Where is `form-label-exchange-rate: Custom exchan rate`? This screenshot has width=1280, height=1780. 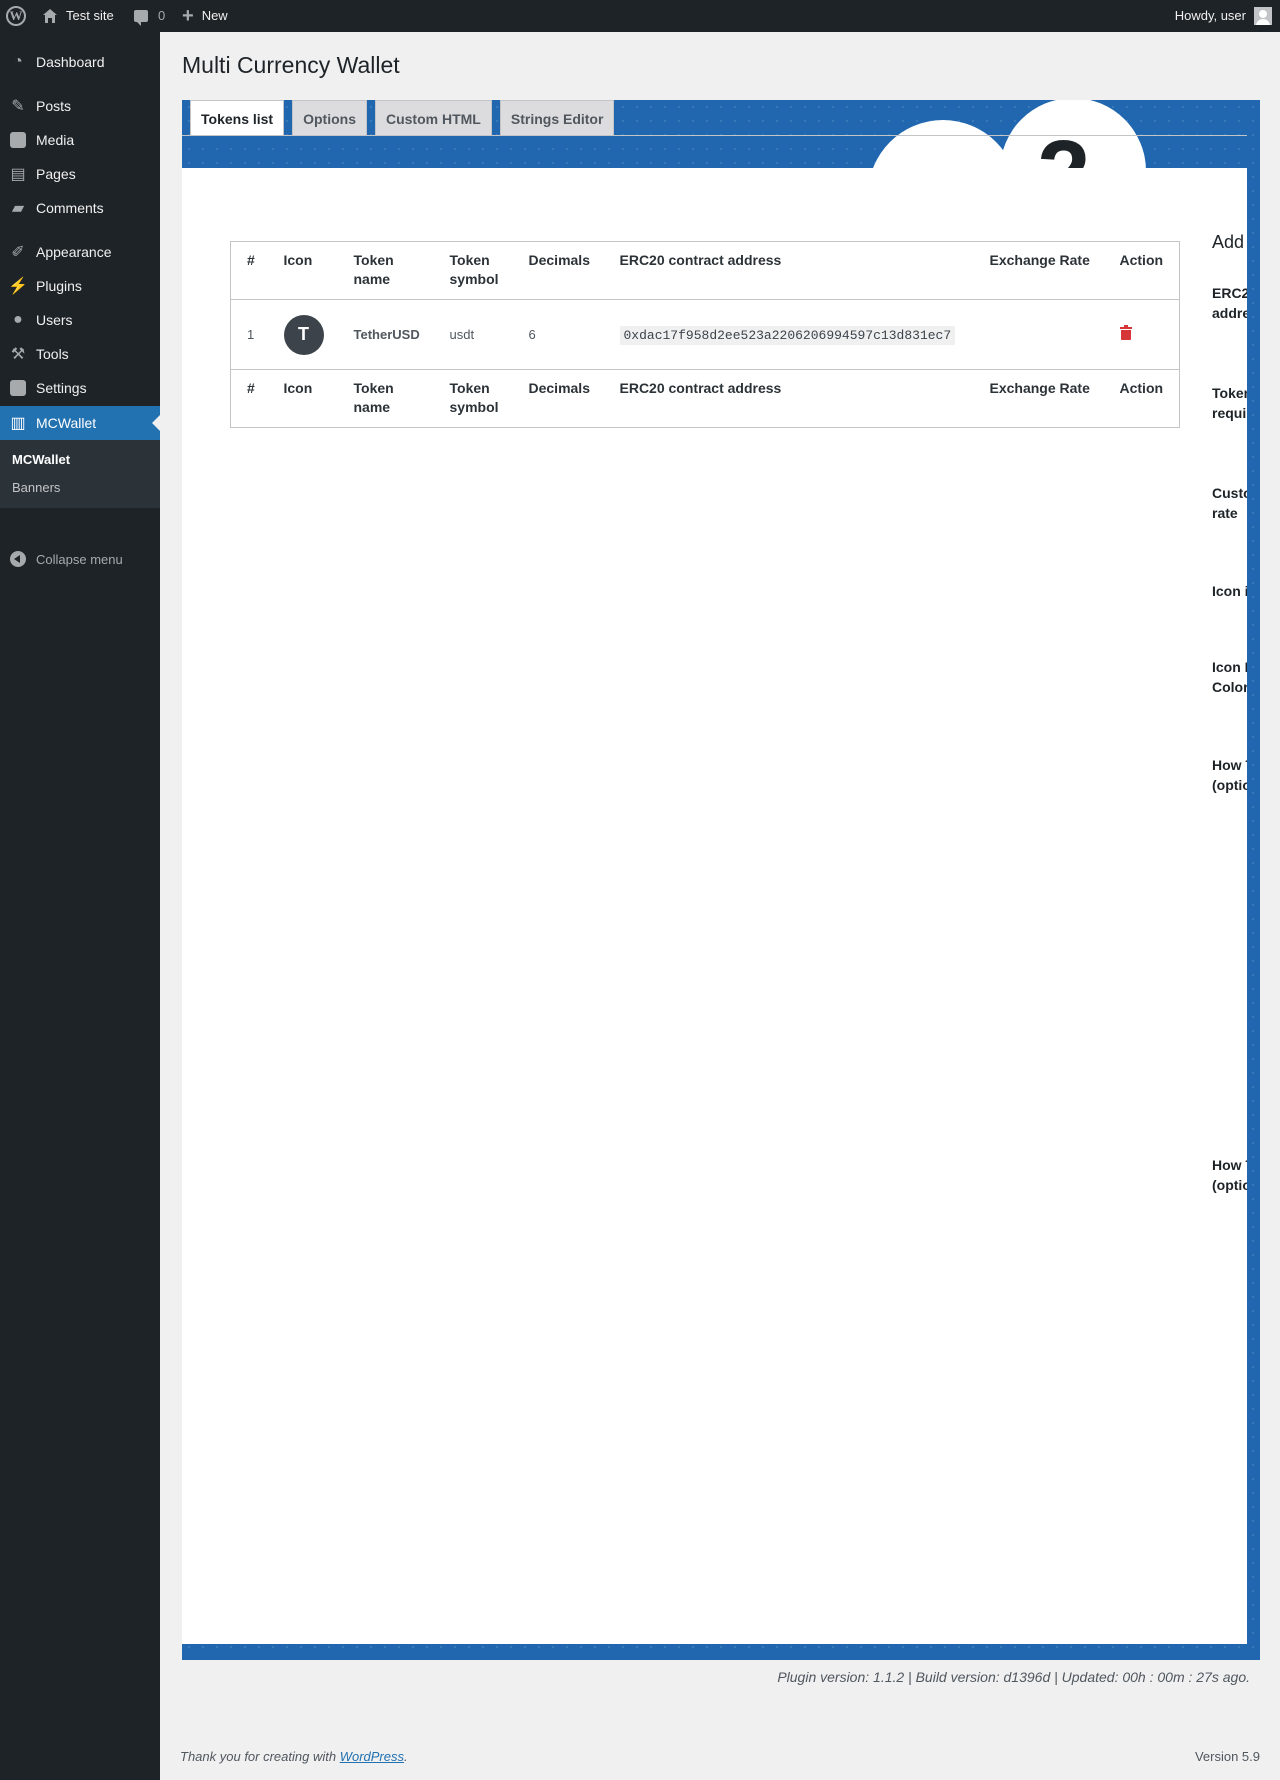 form-label-exchange-rate: Custom exchan rate is located at coordinates (1229, 503).